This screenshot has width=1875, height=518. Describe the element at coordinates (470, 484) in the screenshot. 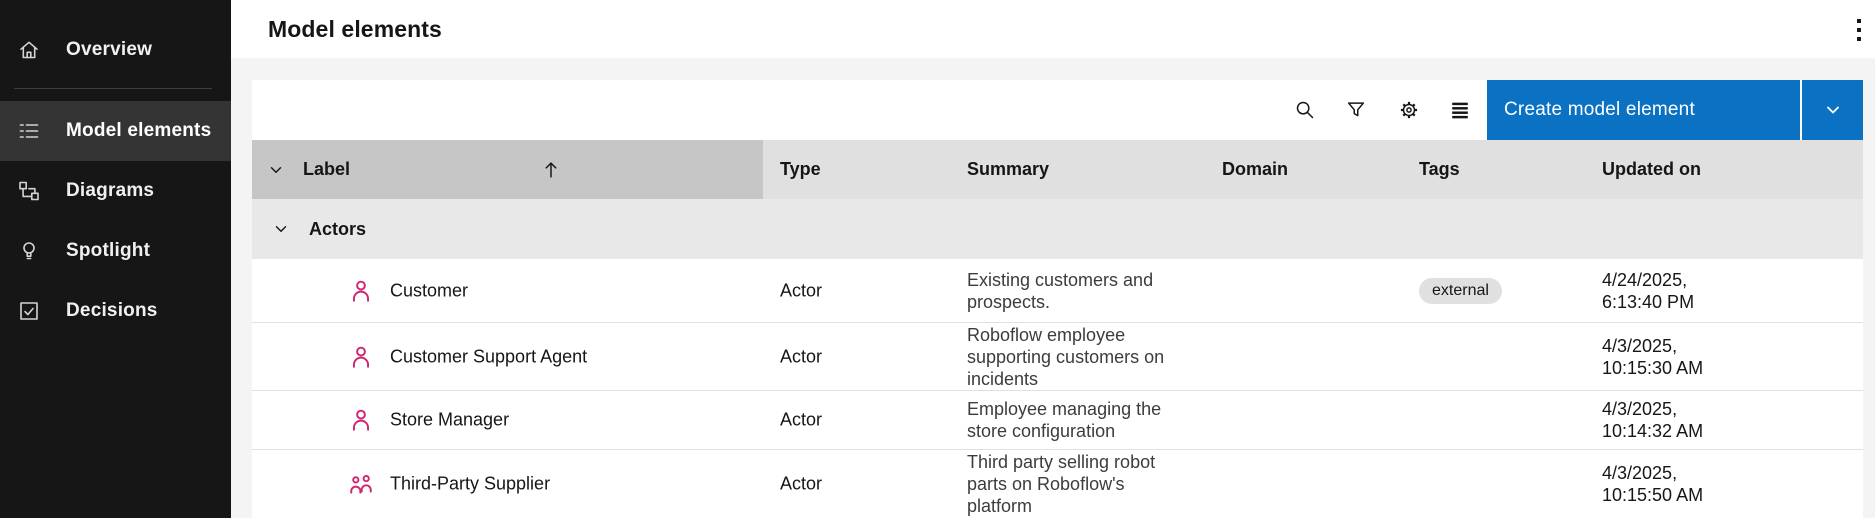

I see `row-label: Third-Party Supplier` at that location.